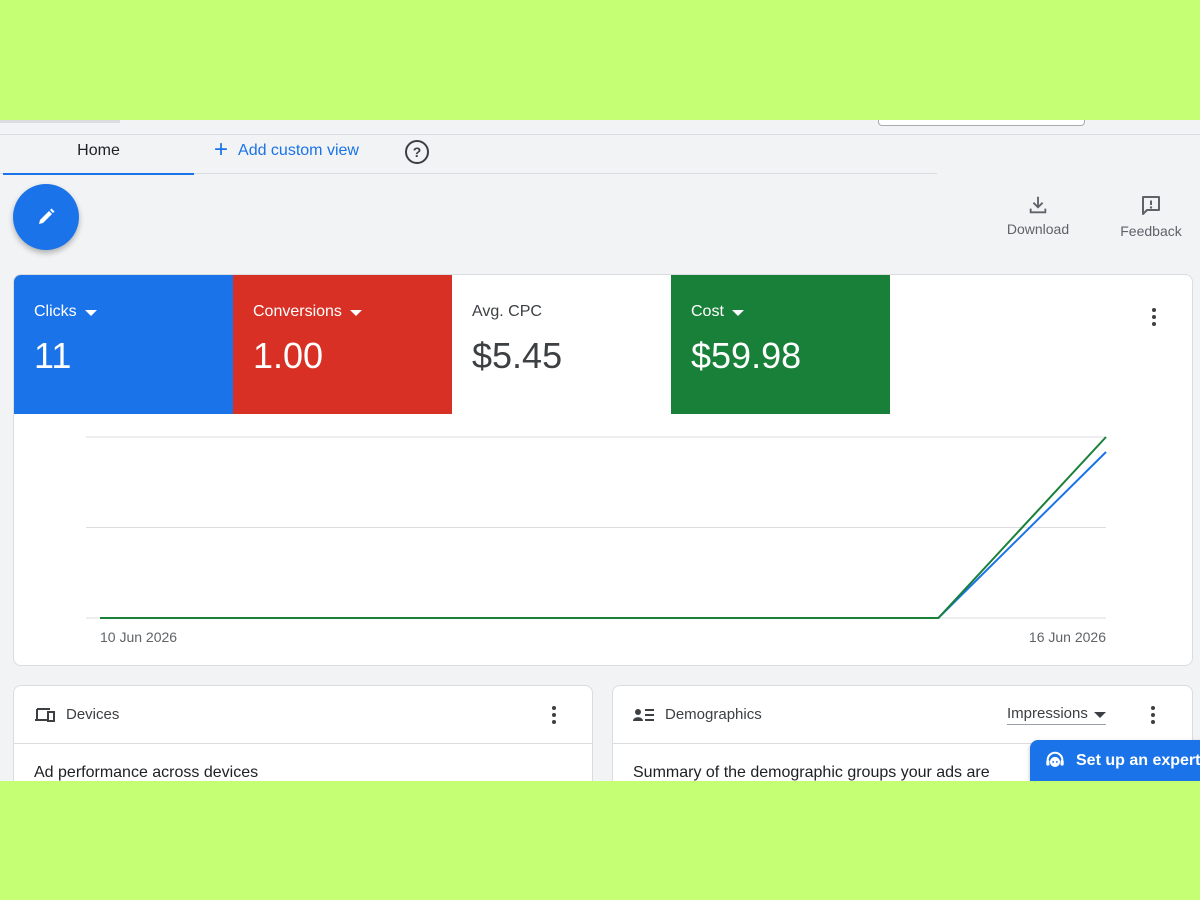 The width and height of the screenshot is (1200, 900). Describe the element at coordinates (981, 123) in the screenshot. I see `search-box-edge` at that location.